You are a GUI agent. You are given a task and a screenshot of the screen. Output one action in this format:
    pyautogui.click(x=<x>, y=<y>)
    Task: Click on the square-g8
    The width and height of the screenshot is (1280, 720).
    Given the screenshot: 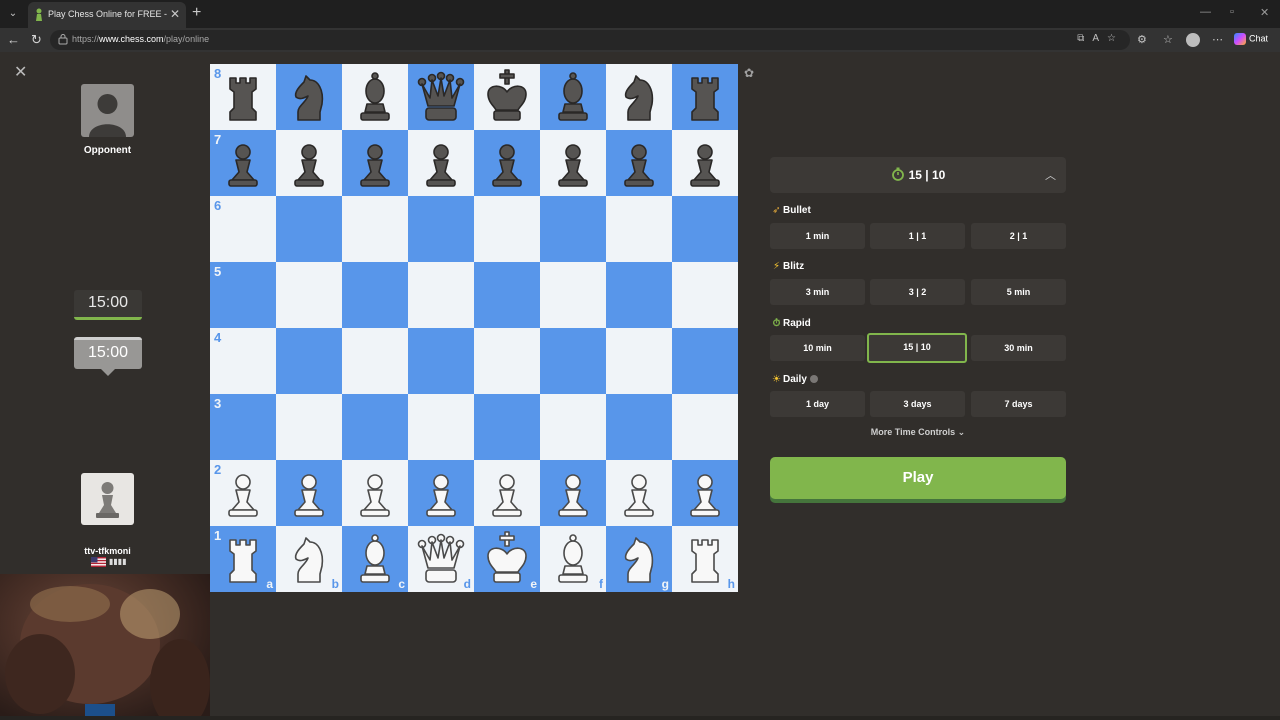 What is the action you would take?
    pyautogui.click(x=639, y=97)
    